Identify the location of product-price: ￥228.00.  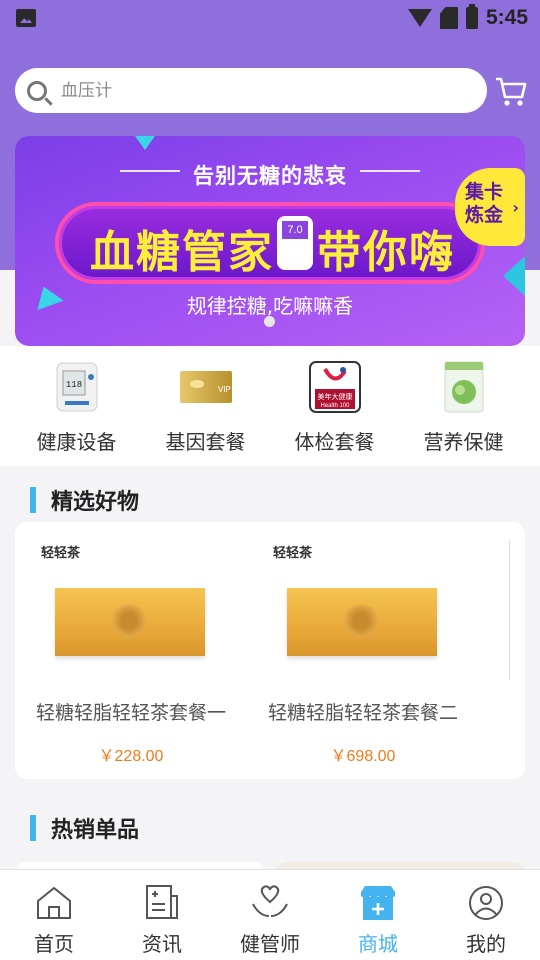
(131, 756).